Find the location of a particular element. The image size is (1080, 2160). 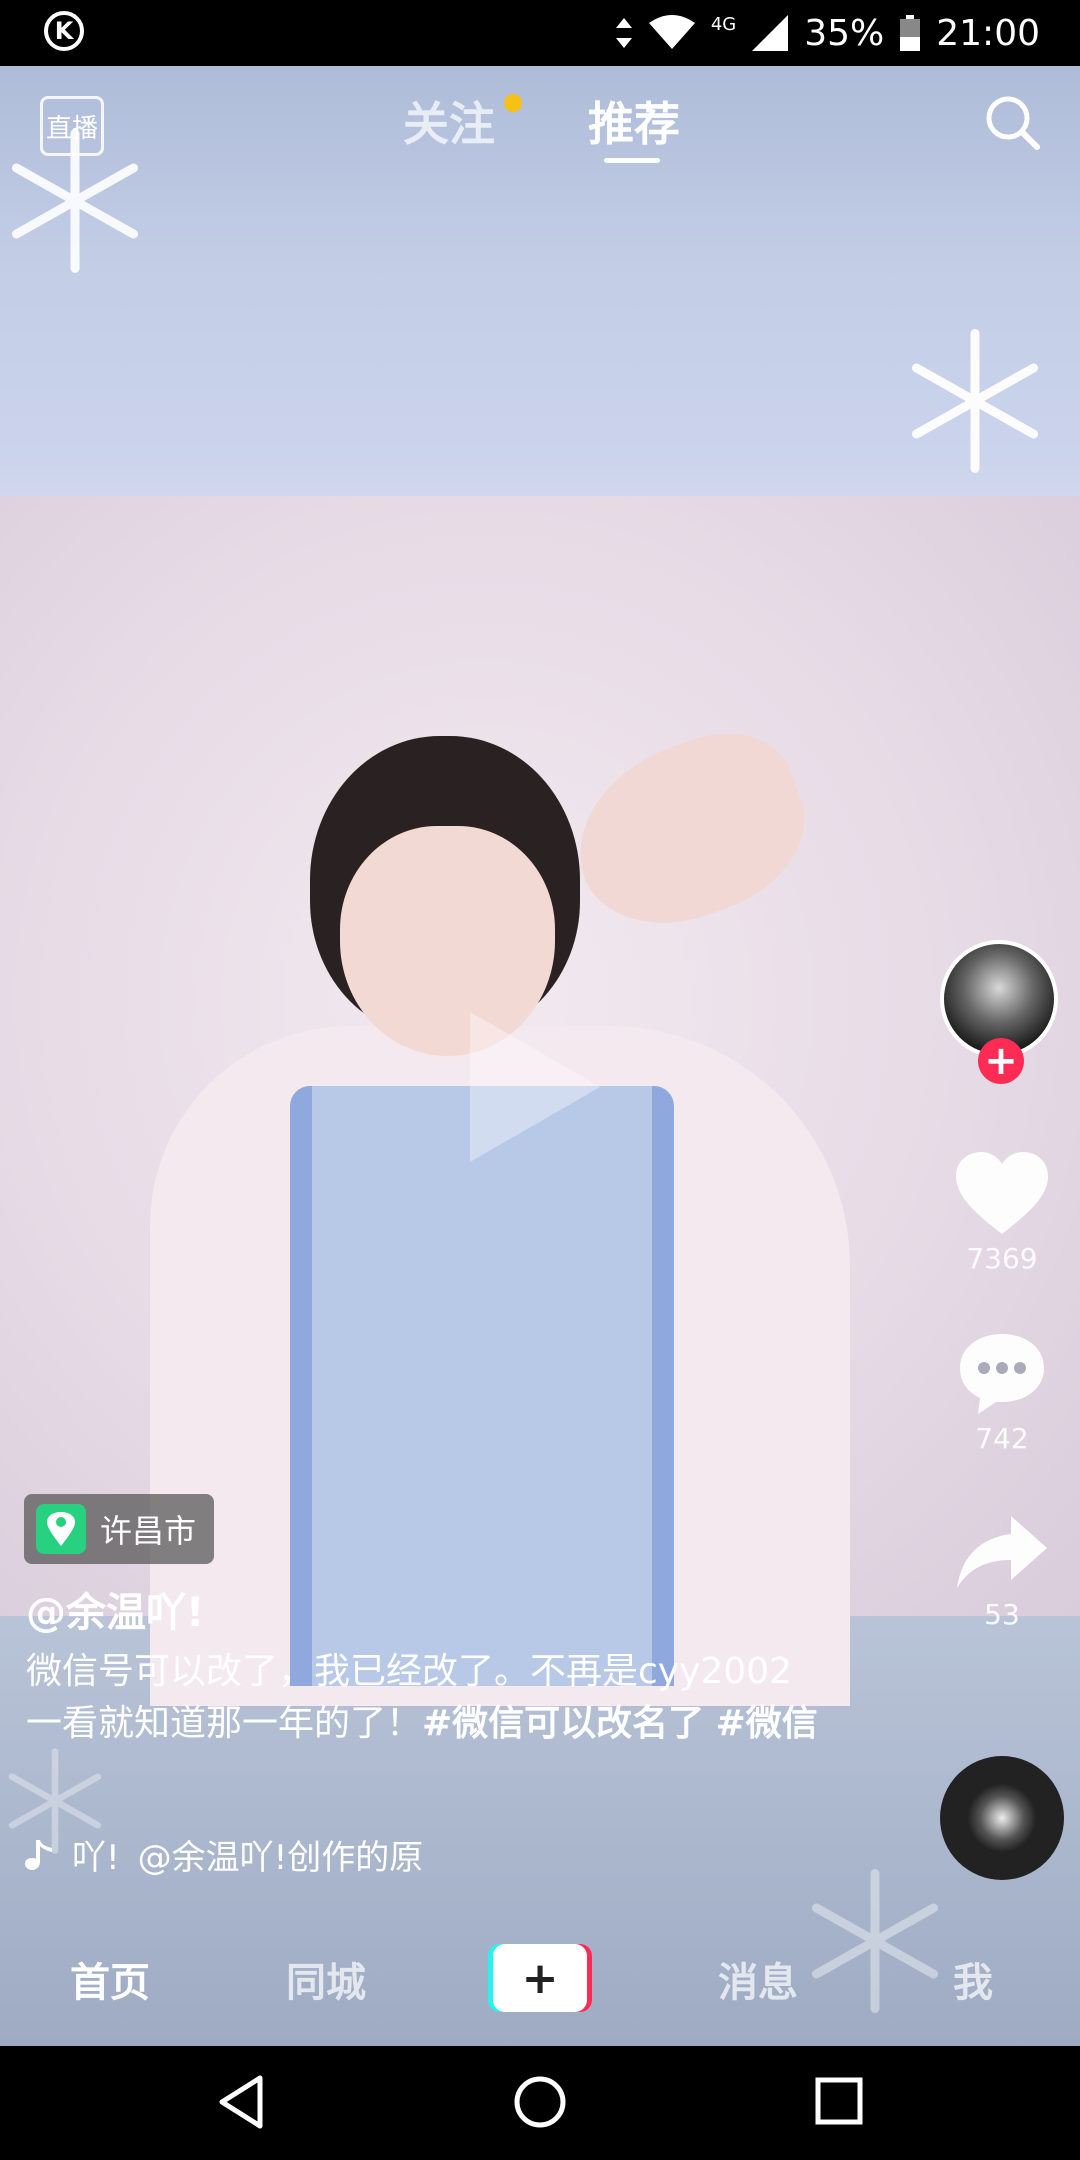

battery-percent: 35% is located at coordinates (844, 33).